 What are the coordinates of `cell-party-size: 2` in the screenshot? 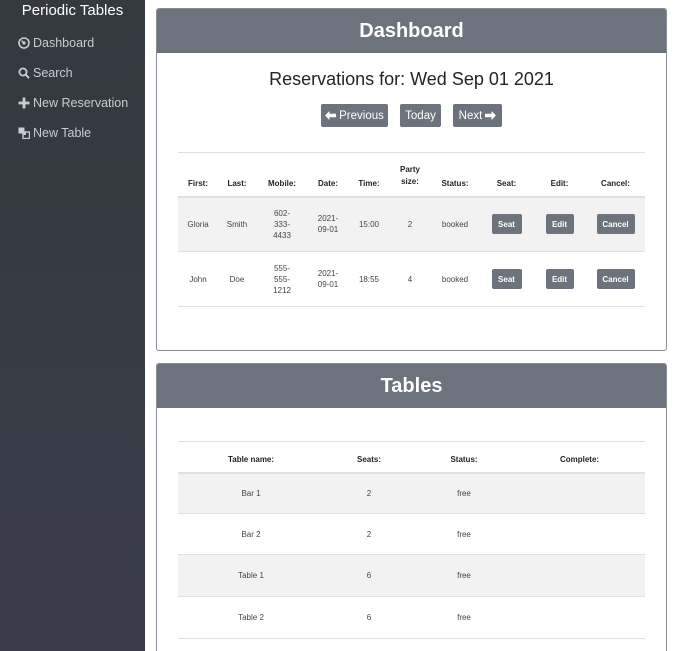 It's located at (410, 224).